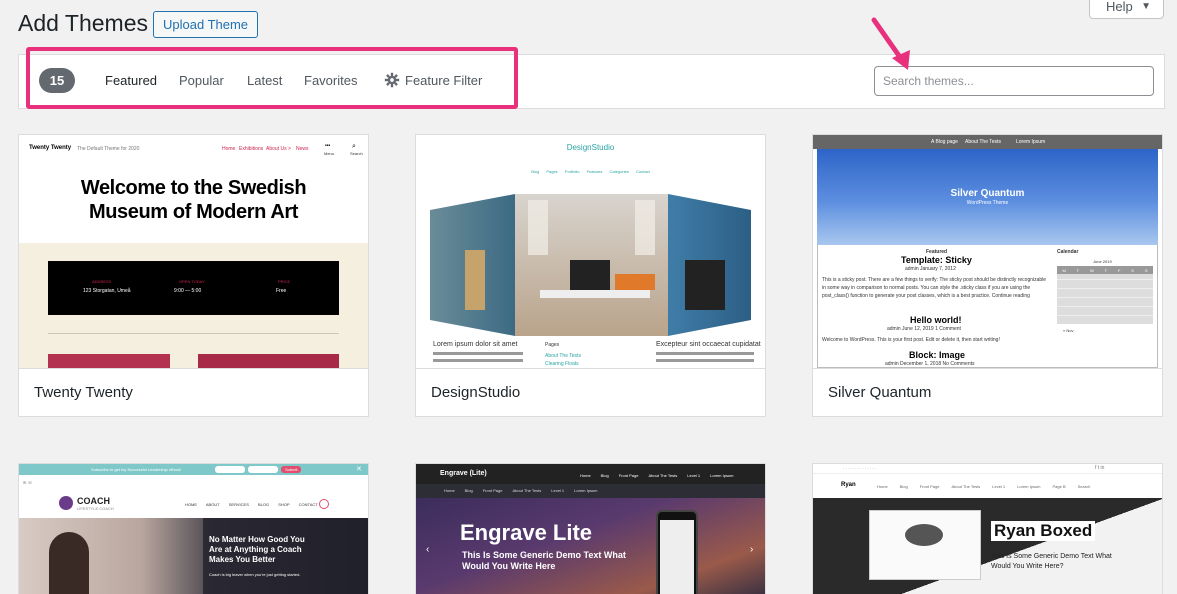 Image resolution: width=1177 pixels, height=594 pixels. What do you see at coordinates (1102, 261) in the screenshot?
I see `preview-calendar-month: June 2019` at bounding box center [1102, 261].